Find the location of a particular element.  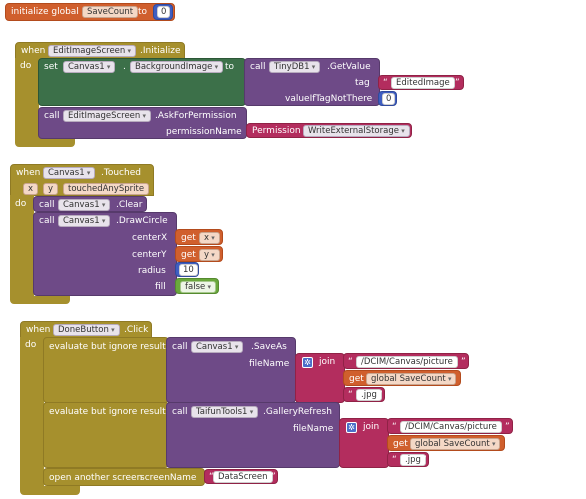

permission-block: Permission WriteExternalStorage is located at coordinates (329, 130).